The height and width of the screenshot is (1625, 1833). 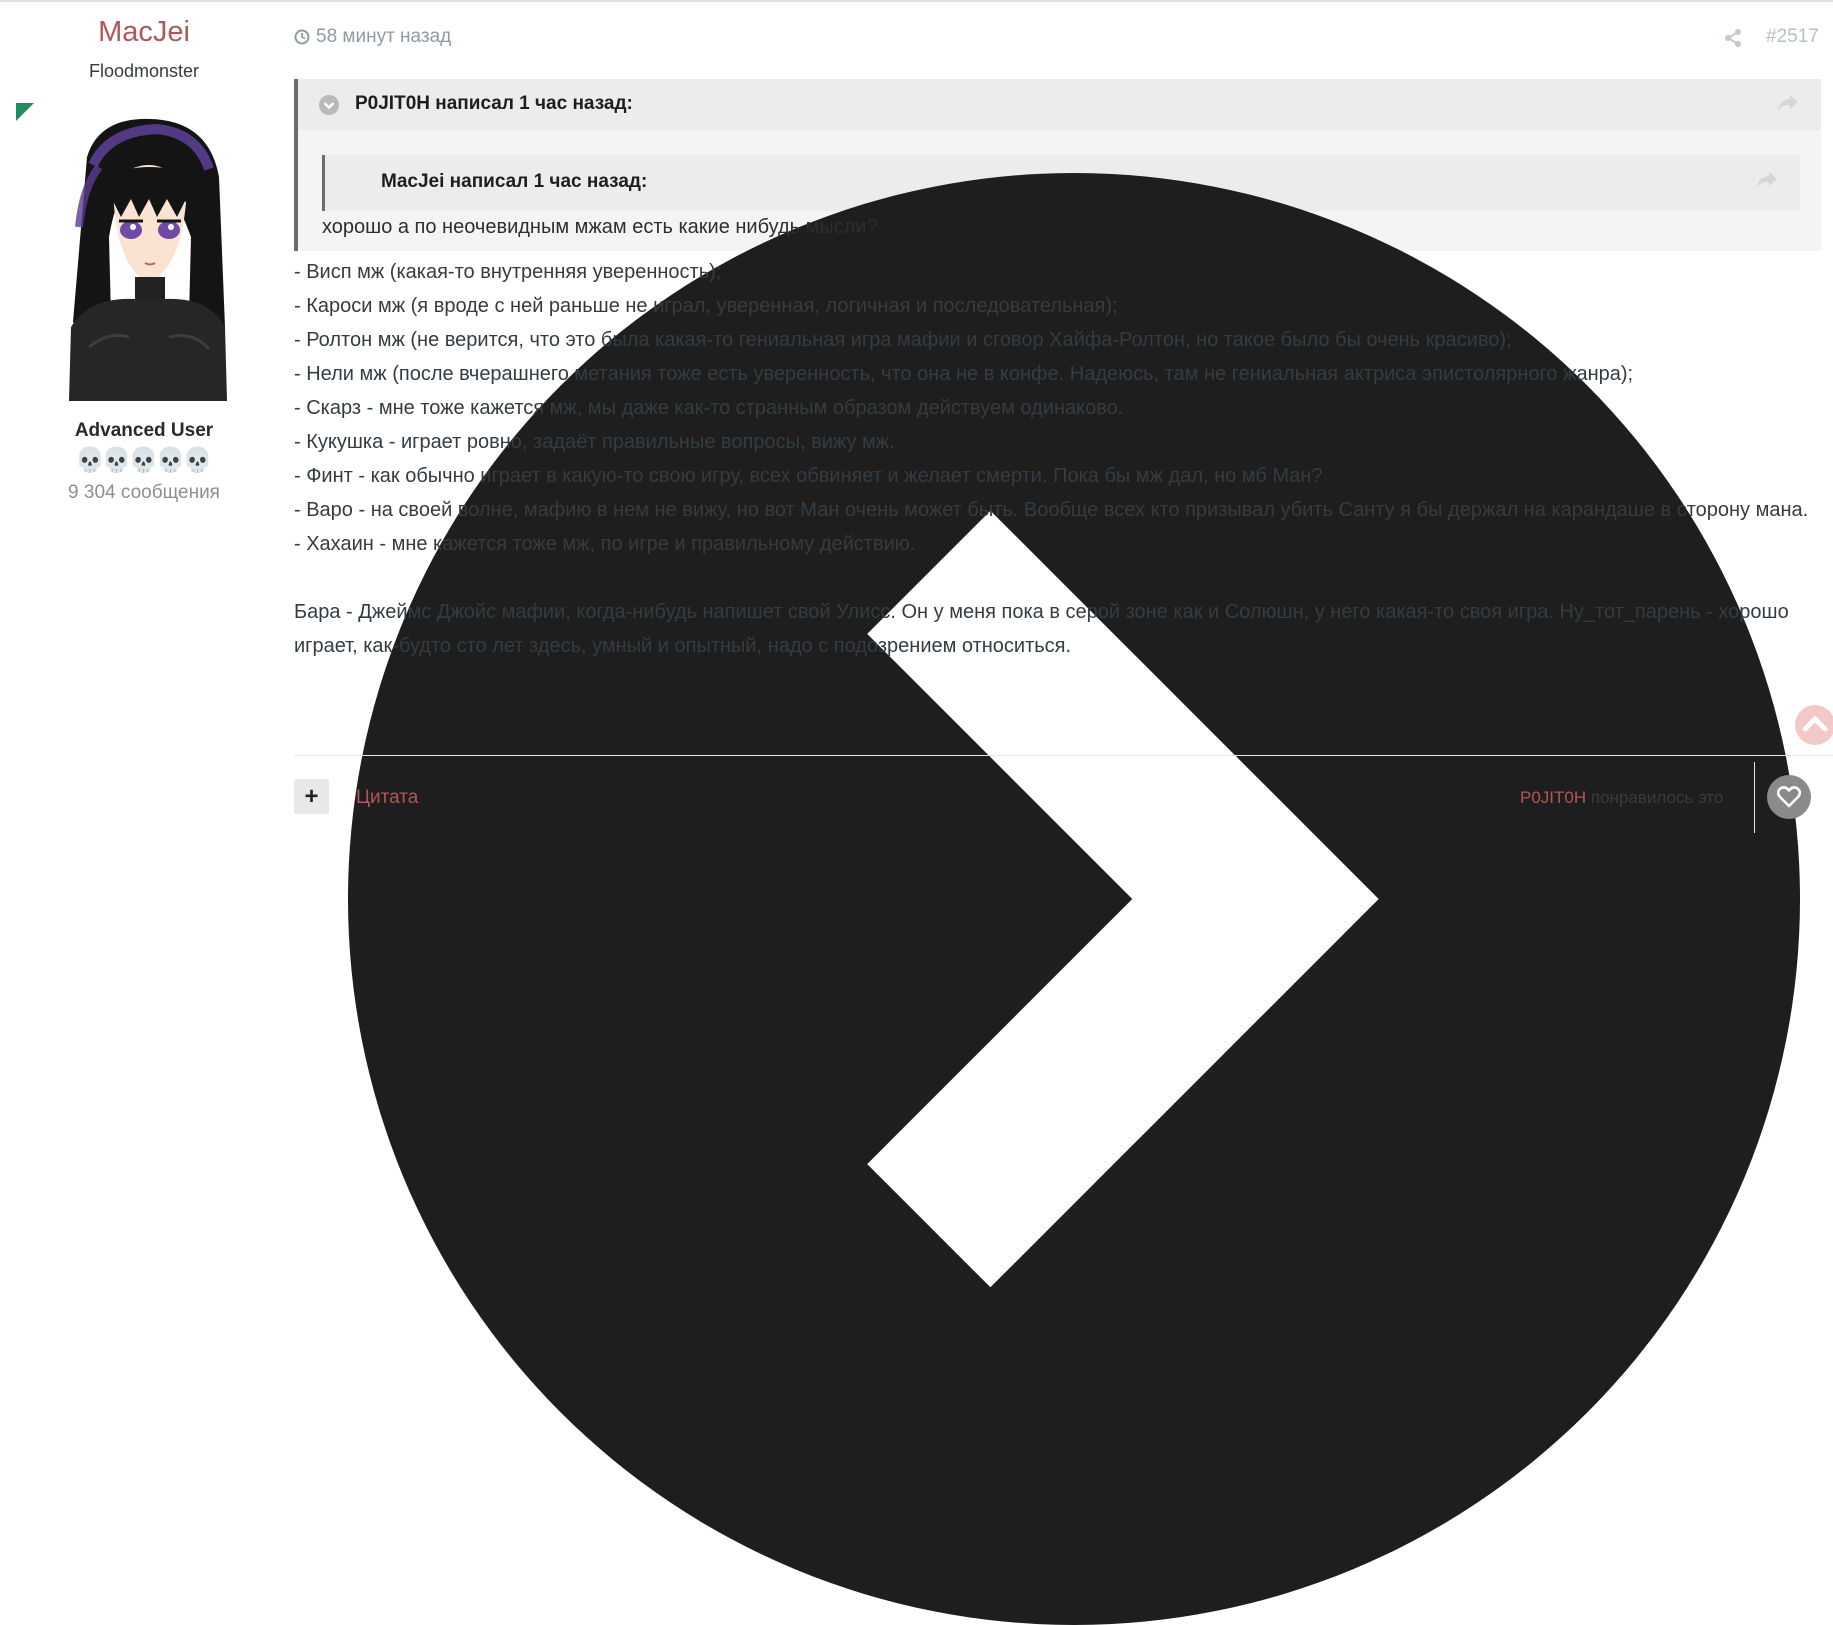 I want to click on author-post-count: 9 304 сообщения, so click(x=144, y=492).